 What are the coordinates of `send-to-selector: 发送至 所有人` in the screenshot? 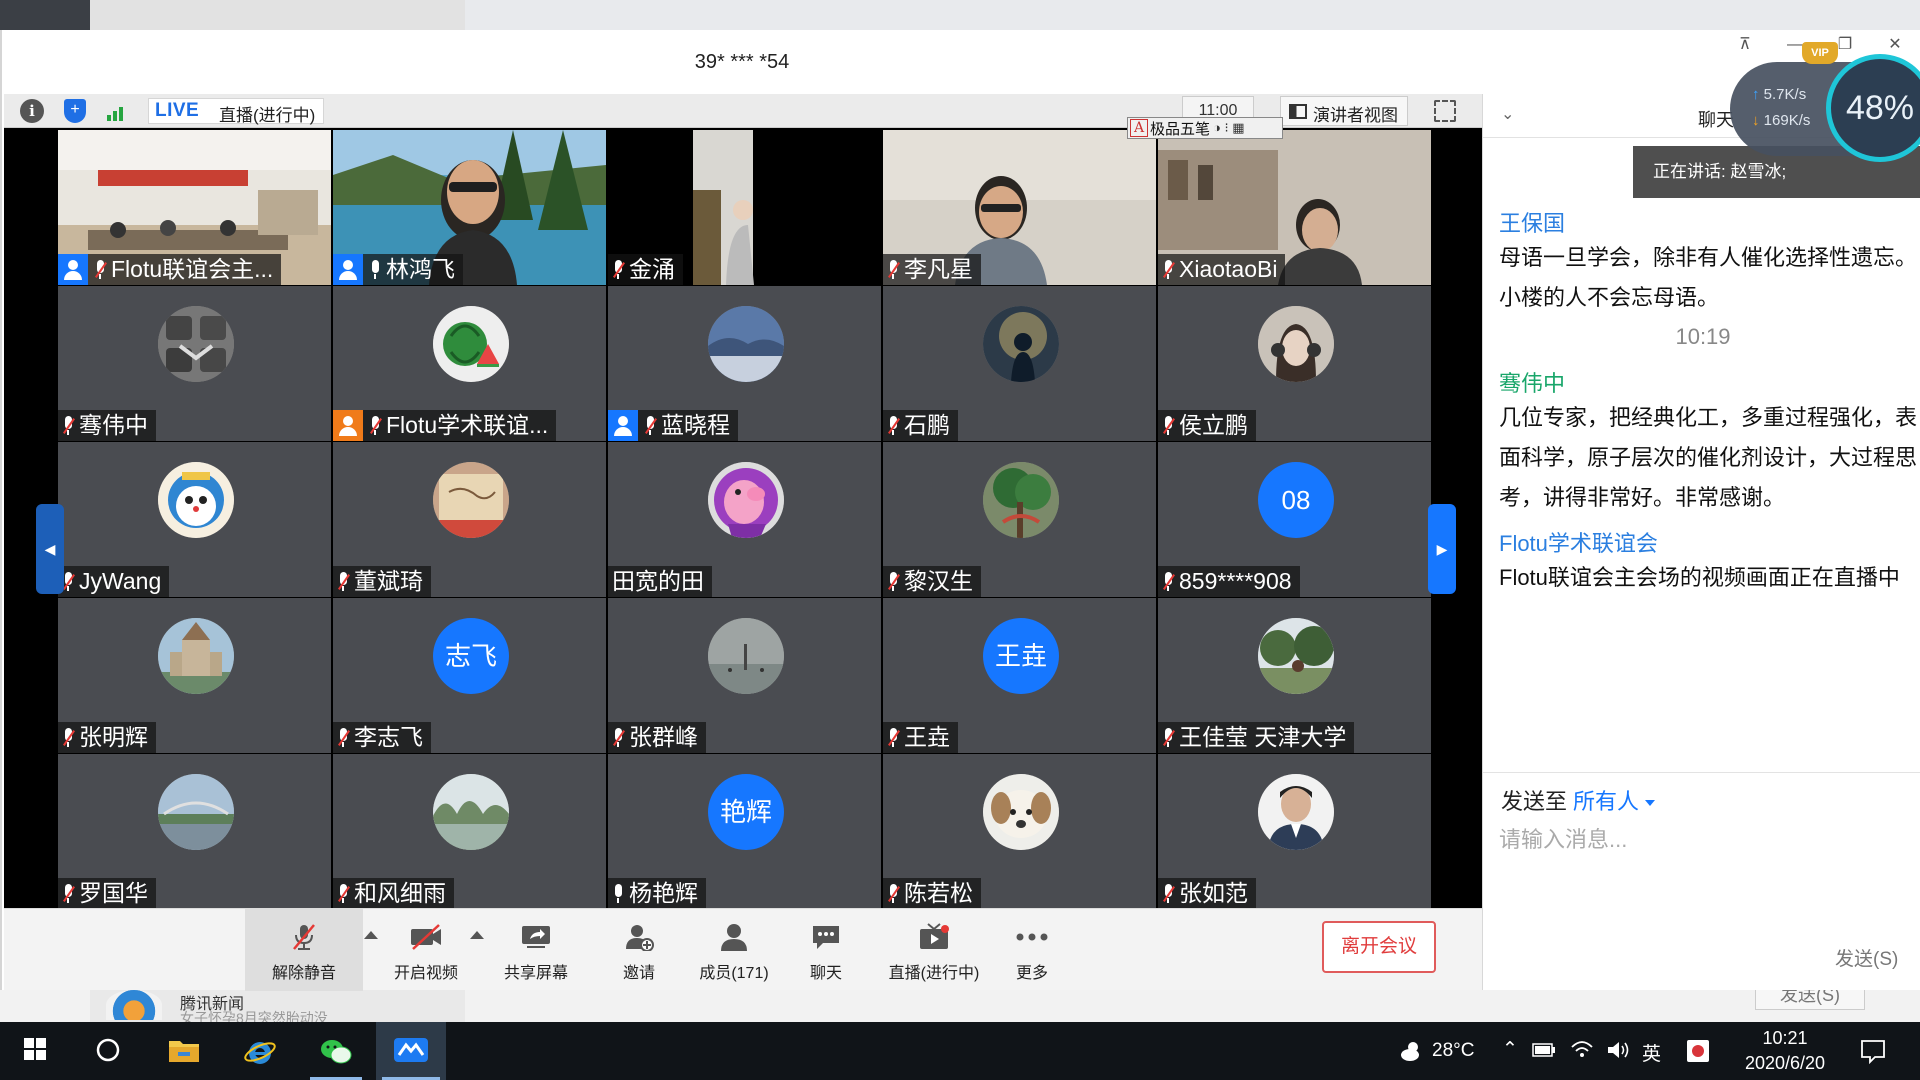 It's located at (1578, 800).